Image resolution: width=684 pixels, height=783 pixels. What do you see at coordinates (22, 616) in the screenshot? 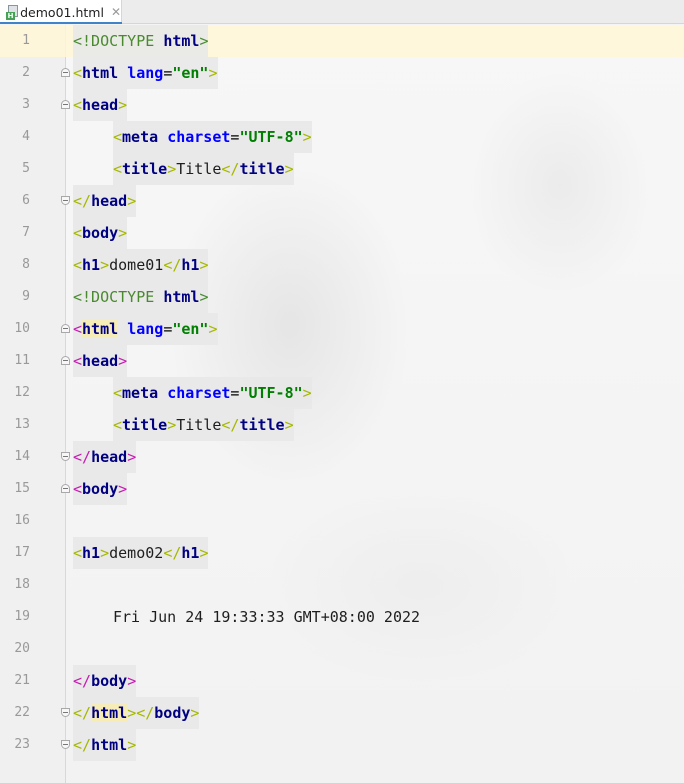
I see `line-number: 19` at bounding box center [22, 616].